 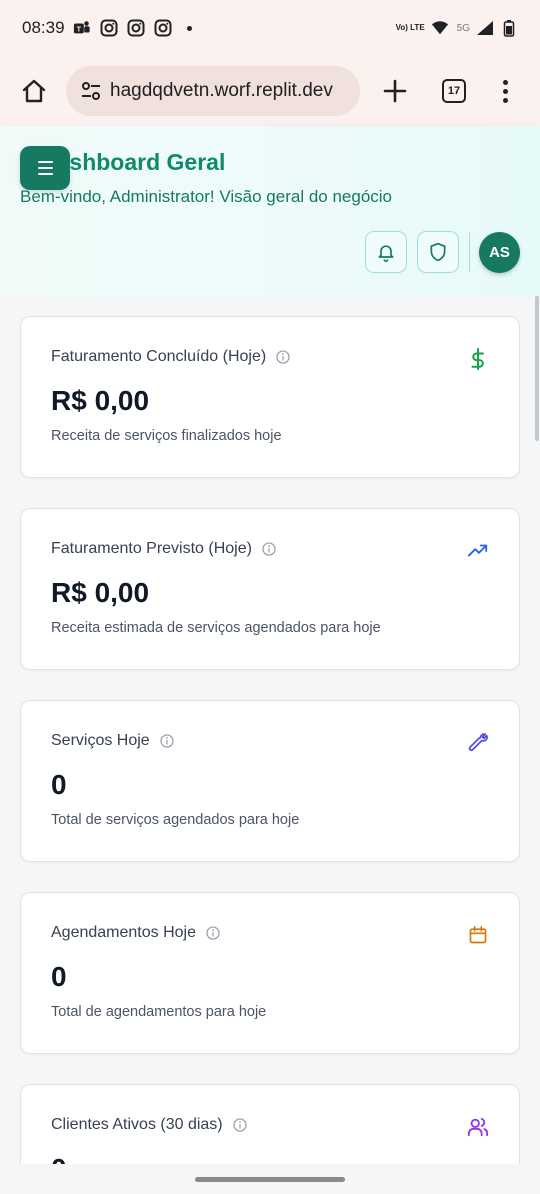 I want to click on card-title-row: Faturamento Concluído (Hoje), so click(x=170, y=357).